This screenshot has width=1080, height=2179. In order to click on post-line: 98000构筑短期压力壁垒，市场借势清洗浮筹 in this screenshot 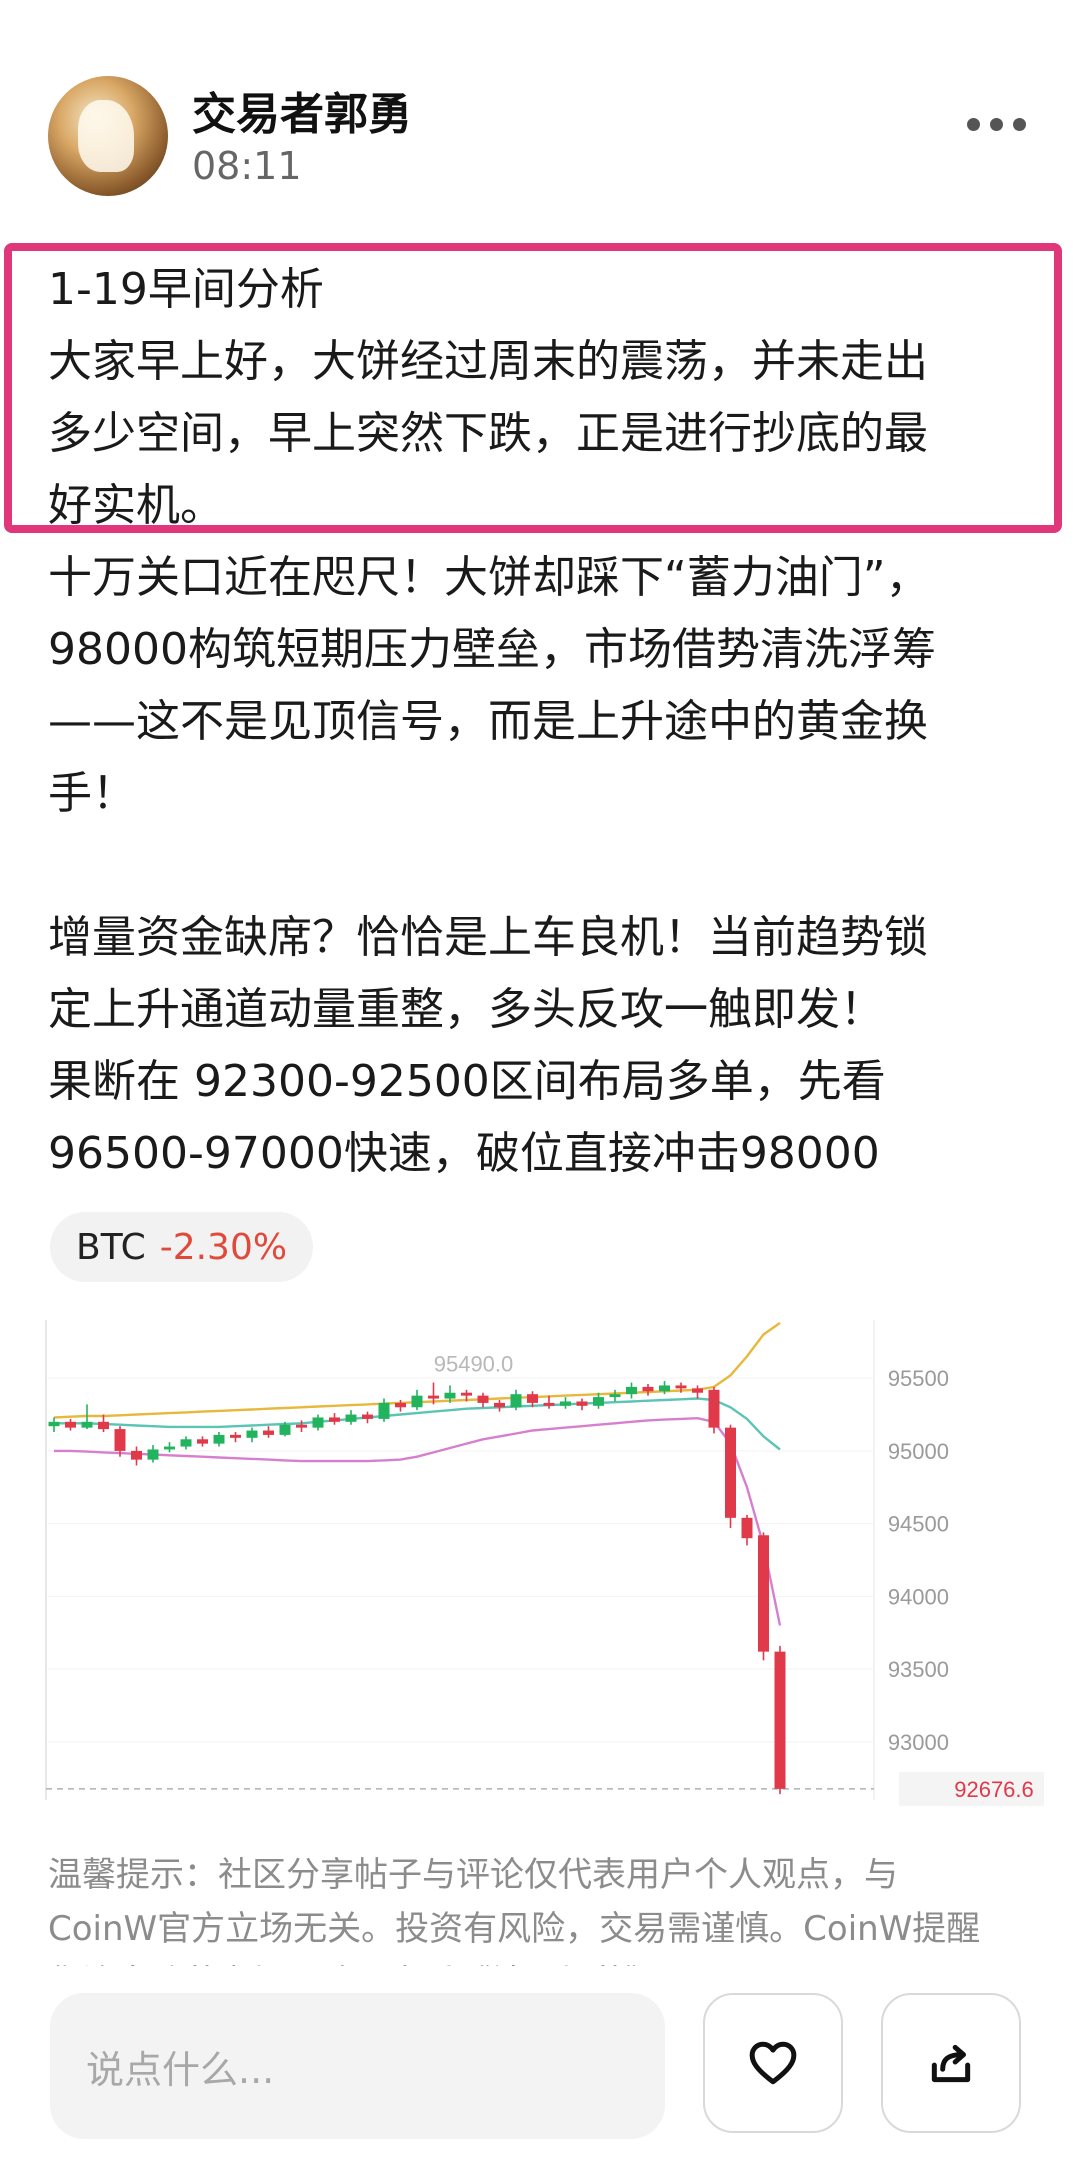, I will do `click(492, 649)`.